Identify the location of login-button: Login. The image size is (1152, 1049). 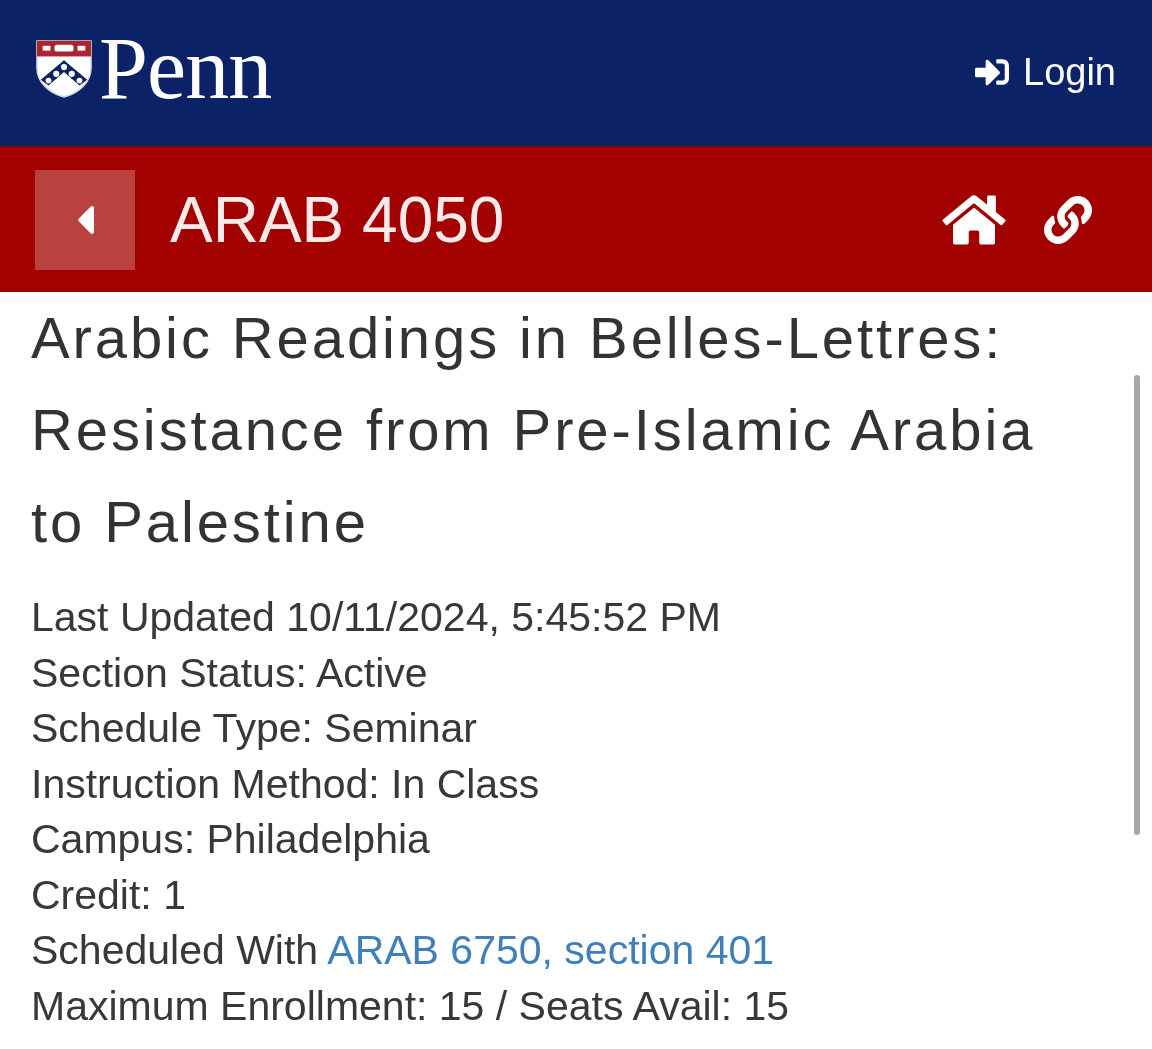
(1044, 72).